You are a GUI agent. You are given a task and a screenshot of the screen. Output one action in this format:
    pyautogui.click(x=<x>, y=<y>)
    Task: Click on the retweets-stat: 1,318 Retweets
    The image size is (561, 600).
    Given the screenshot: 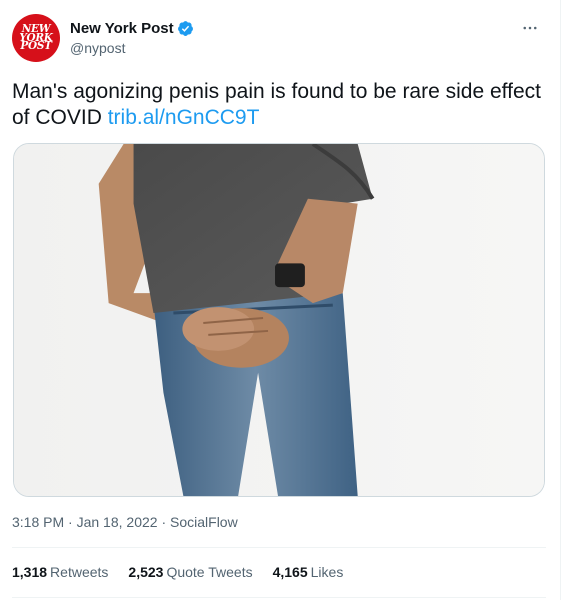 What is the action you would take?
    pyautogui.click(x=60, y=572)
    